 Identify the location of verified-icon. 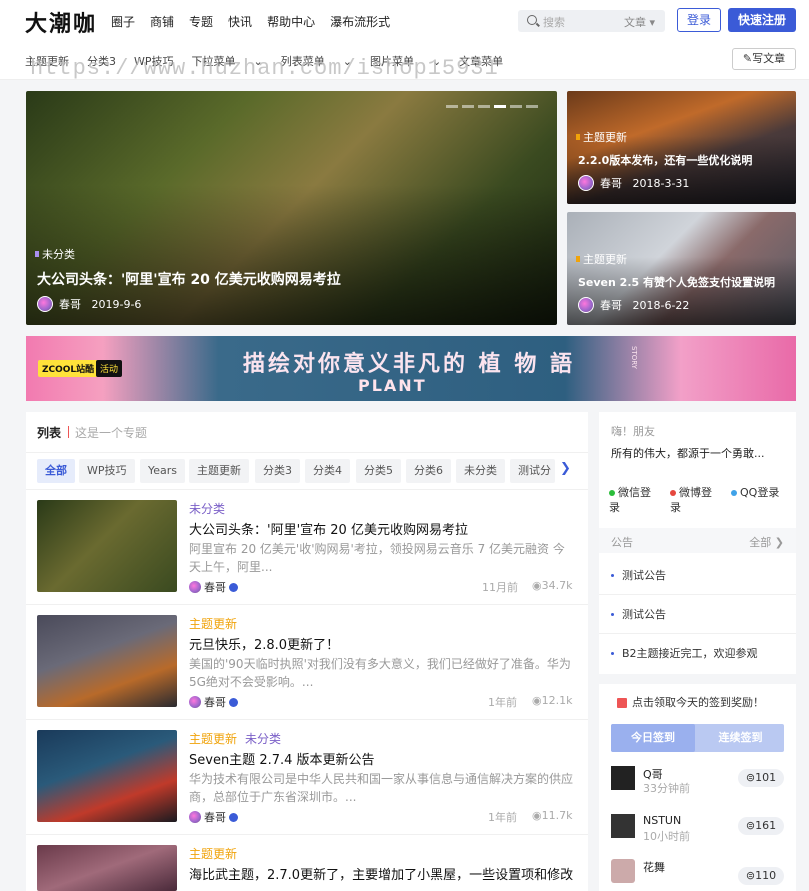
(233, 817).